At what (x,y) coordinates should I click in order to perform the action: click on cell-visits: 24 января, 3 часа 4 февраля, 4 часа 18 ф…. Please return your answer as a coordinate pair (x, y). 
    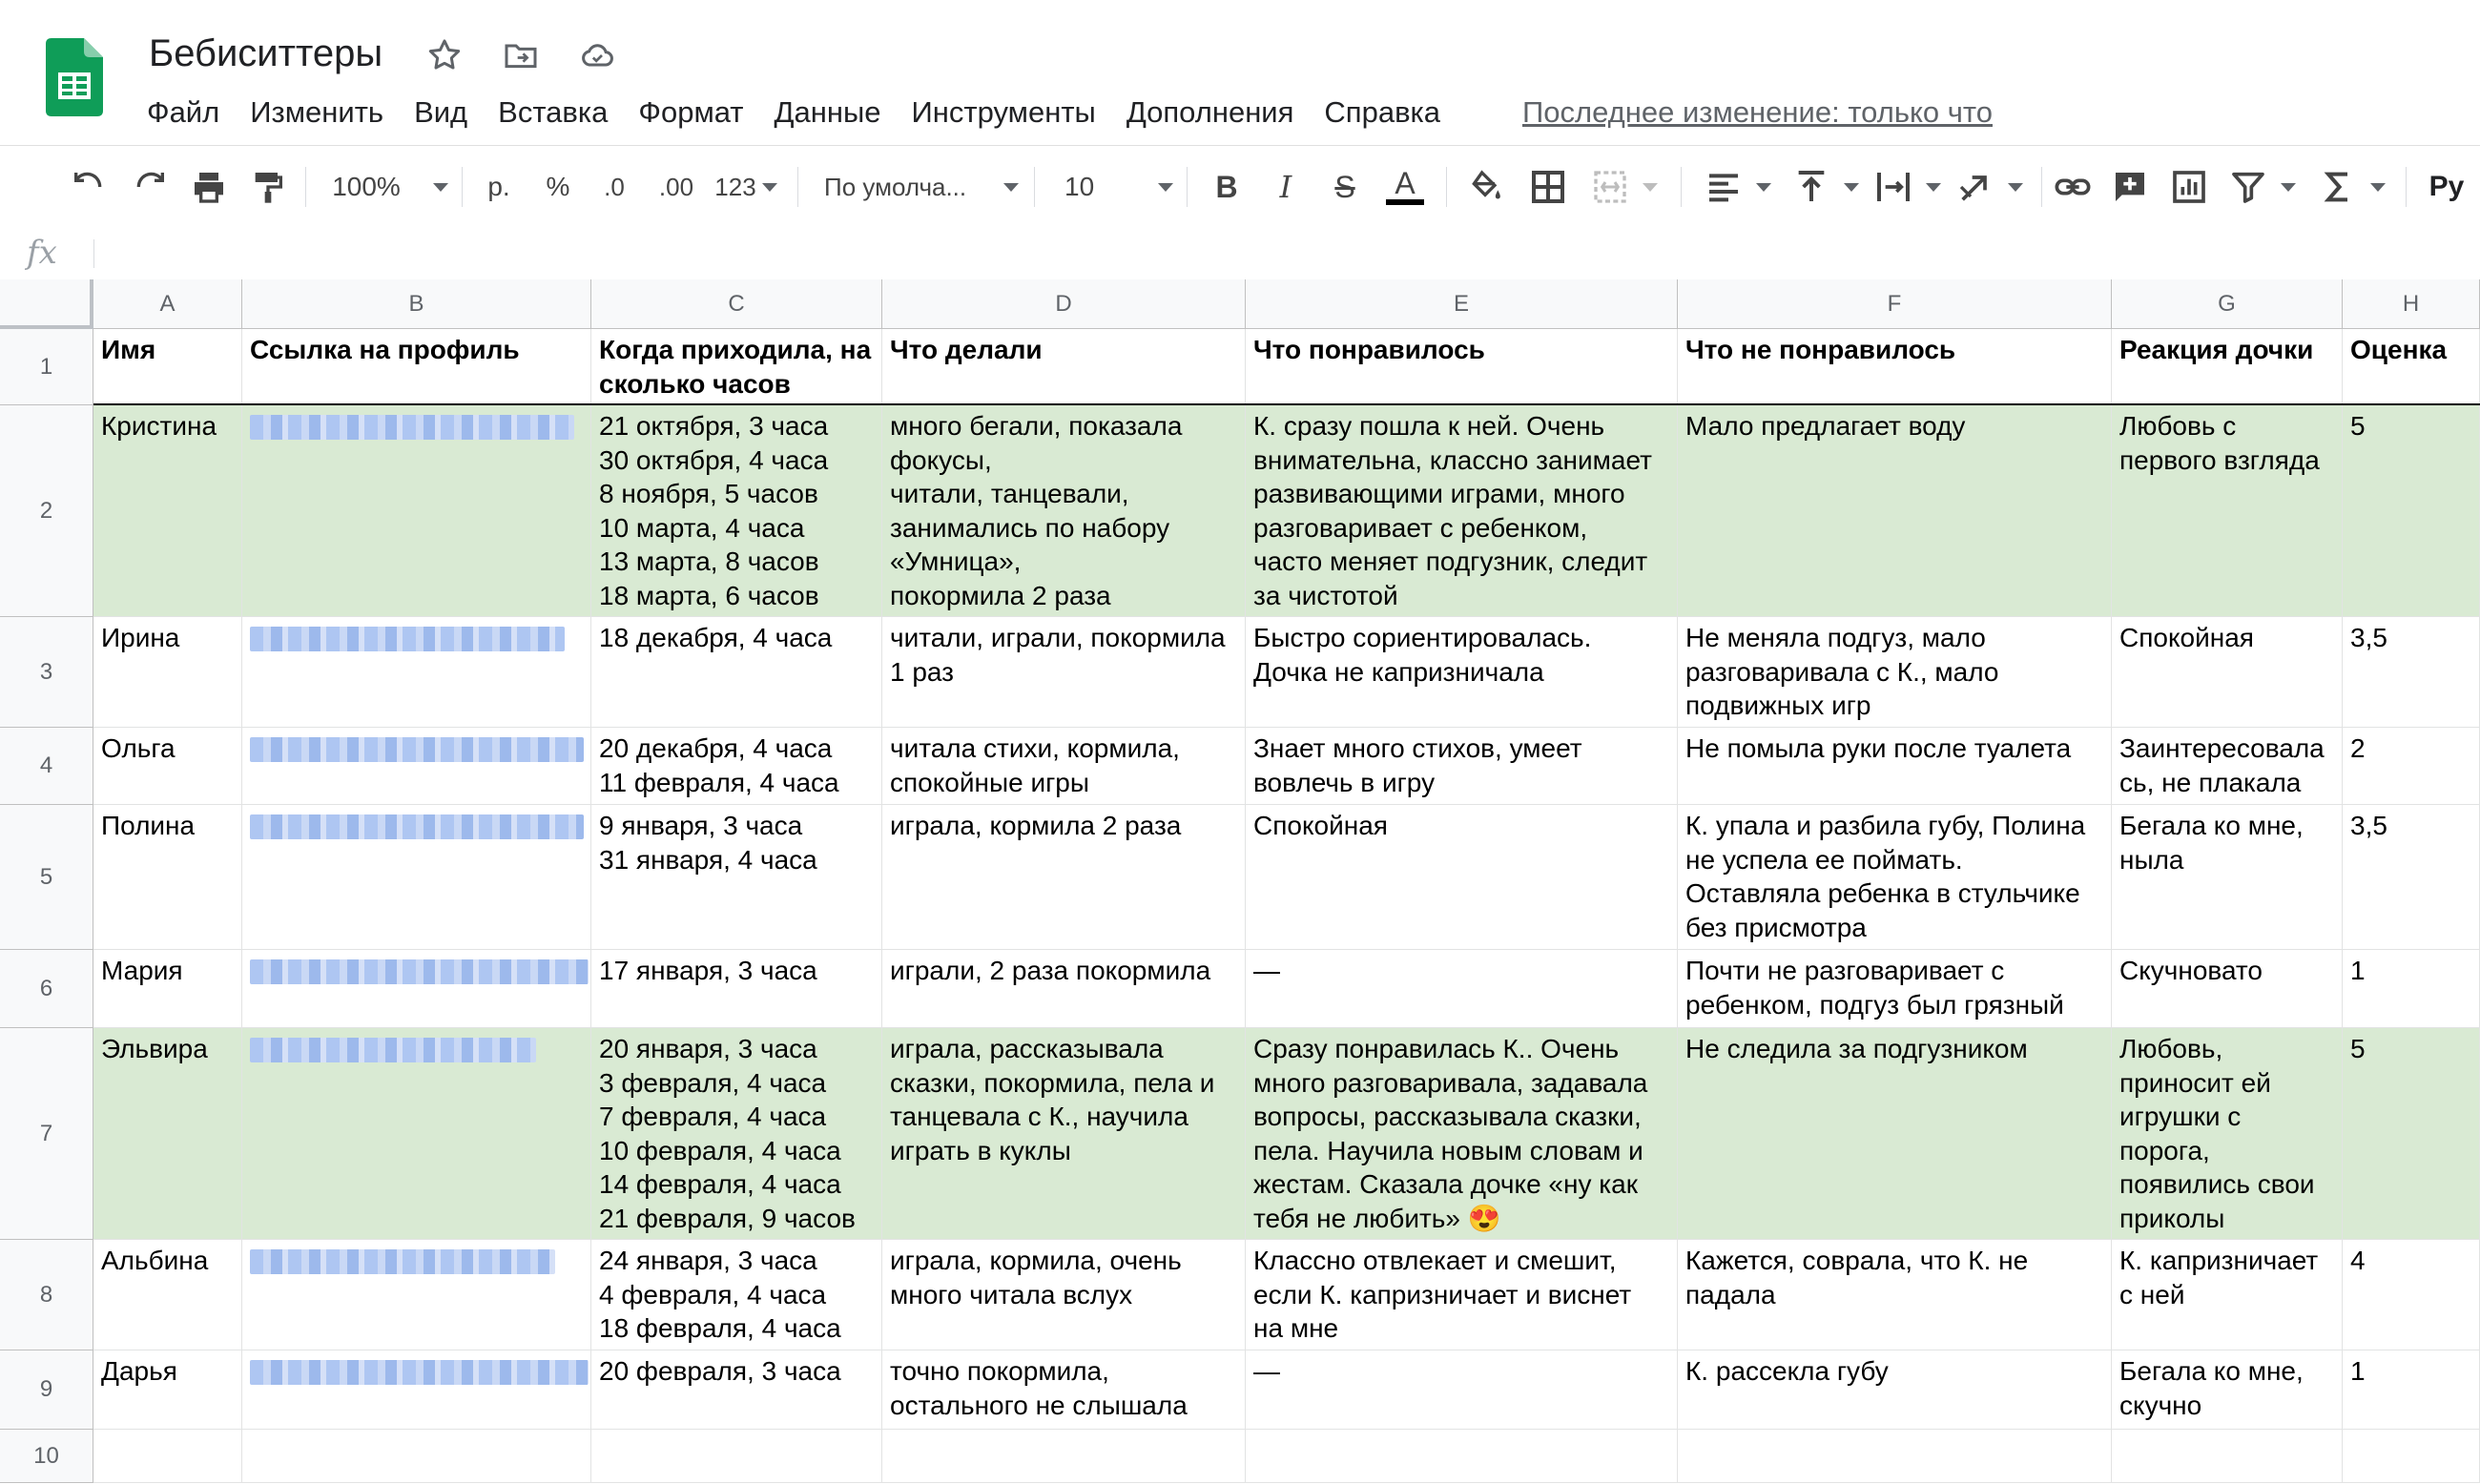
    Looking at the image, I should click on (736, 1295).